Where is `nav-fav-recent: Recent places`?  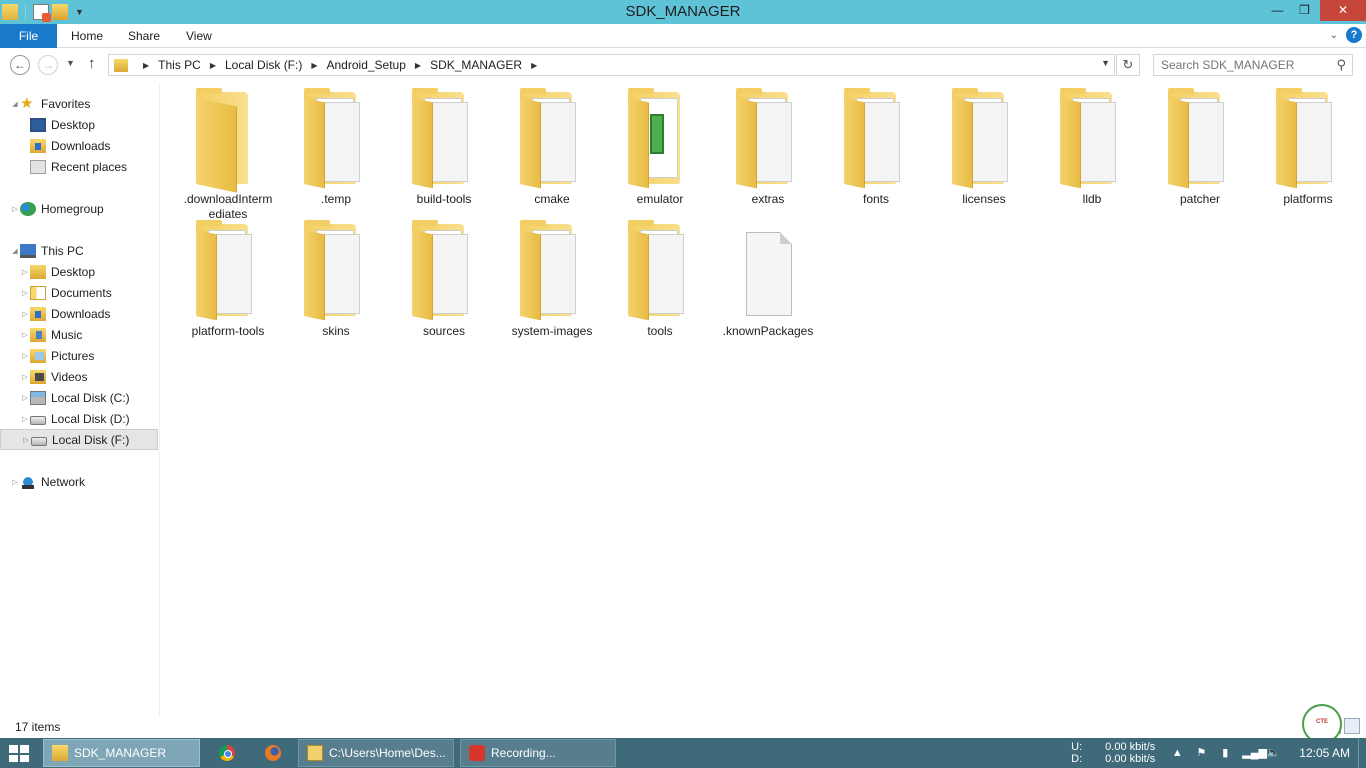 nav-fav-recent: Recent places is located at coordinates (79, 166).